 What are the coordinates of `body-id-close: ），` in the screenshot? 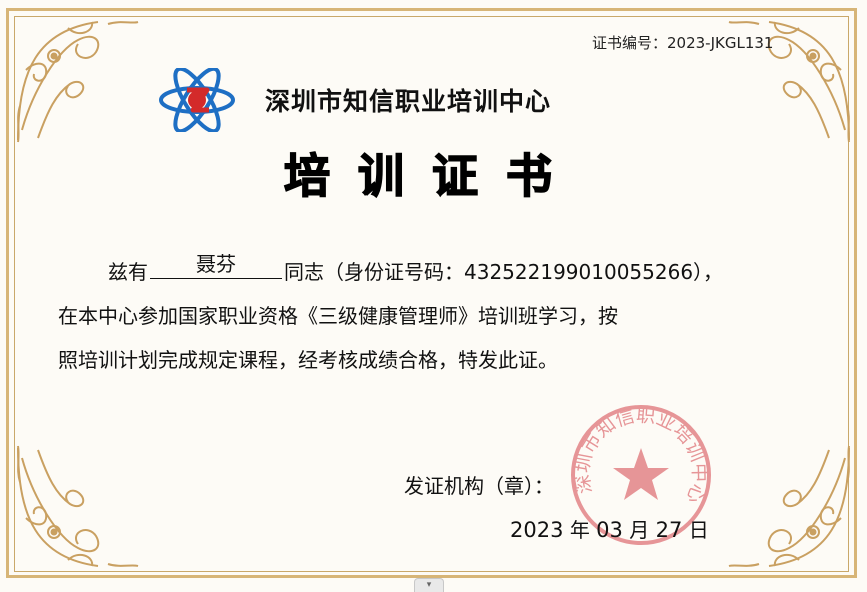 It's located at (708, 272).